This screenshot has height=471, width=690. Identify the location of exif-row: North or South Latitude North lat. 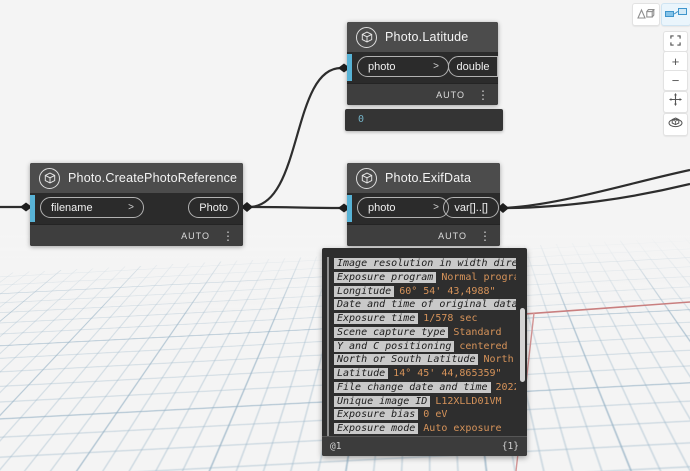
(425, 360).